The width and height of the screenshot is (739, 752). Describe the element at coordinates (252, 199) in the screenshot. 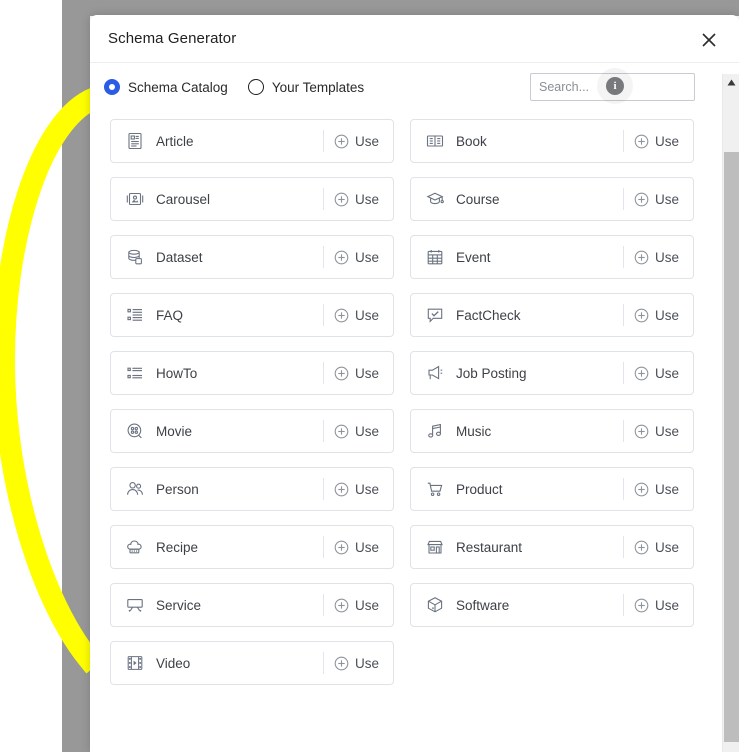

I see `schema-card: Carousel Use` at that location.